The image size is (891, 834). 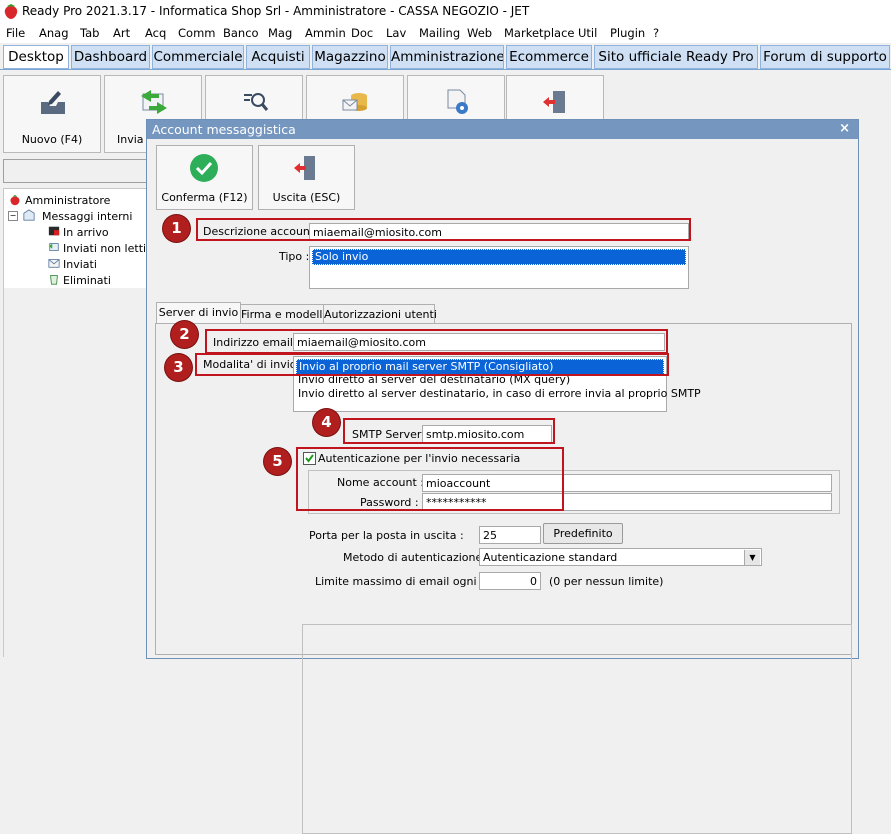 I want to click on menu-doc: Doc, so click(x=362, y=33).